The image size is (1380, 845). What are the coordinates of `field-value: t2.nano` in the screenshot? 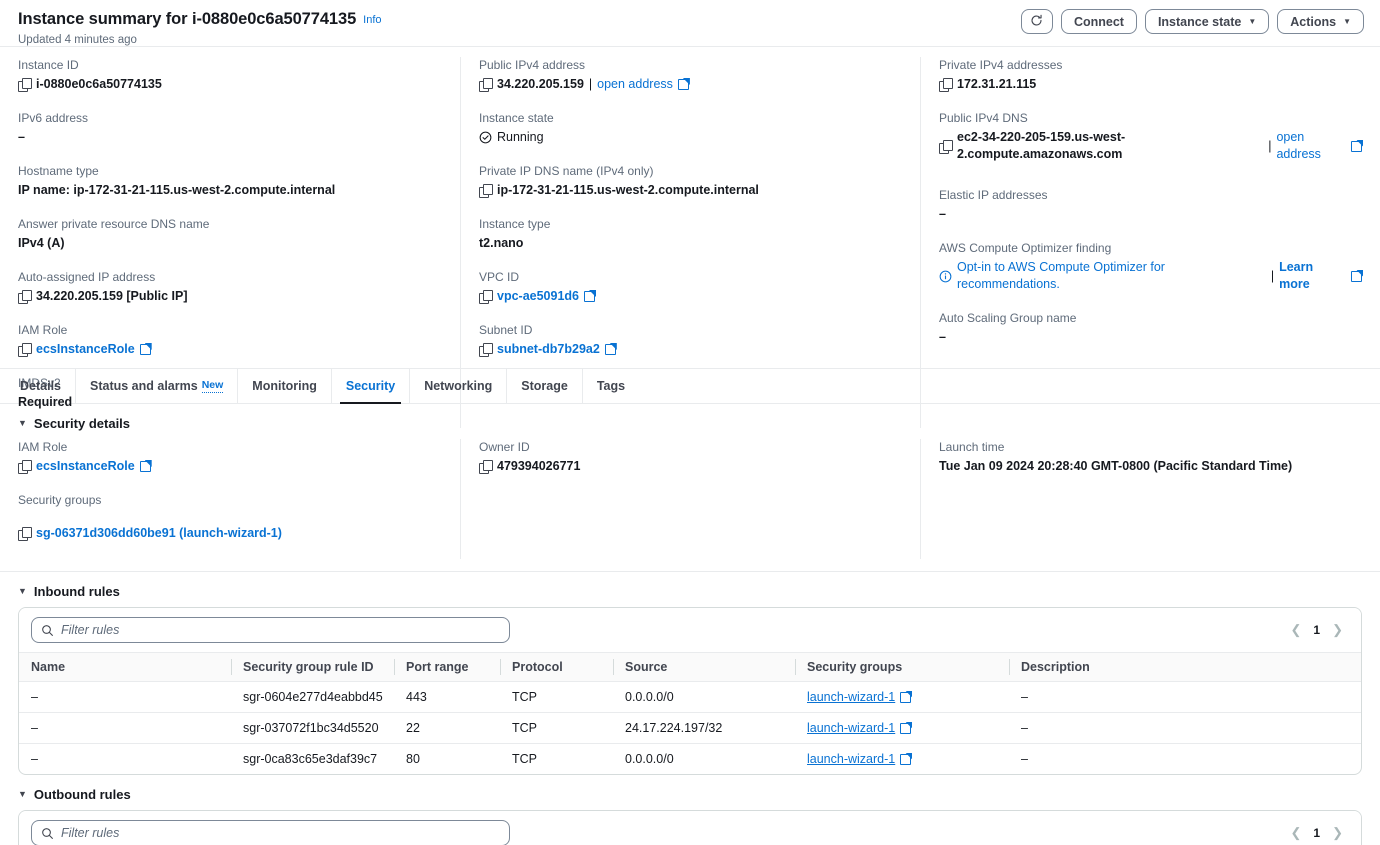 It's located at (690, 243).